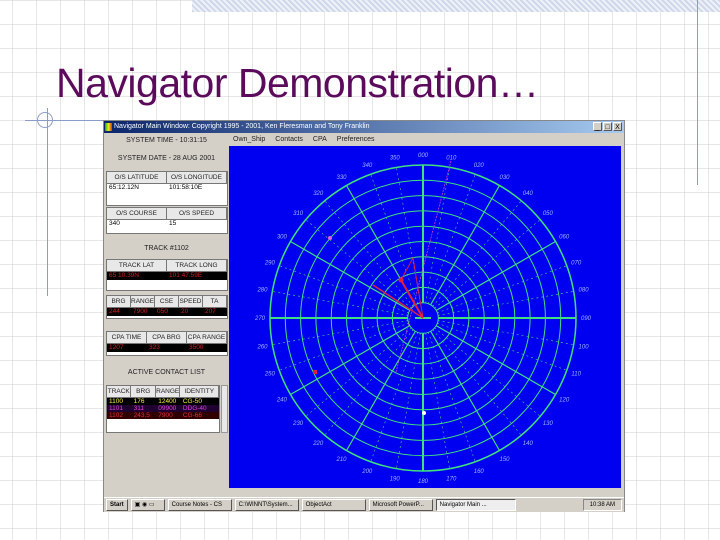  I want to click on value: 1207, so click(116, 347).